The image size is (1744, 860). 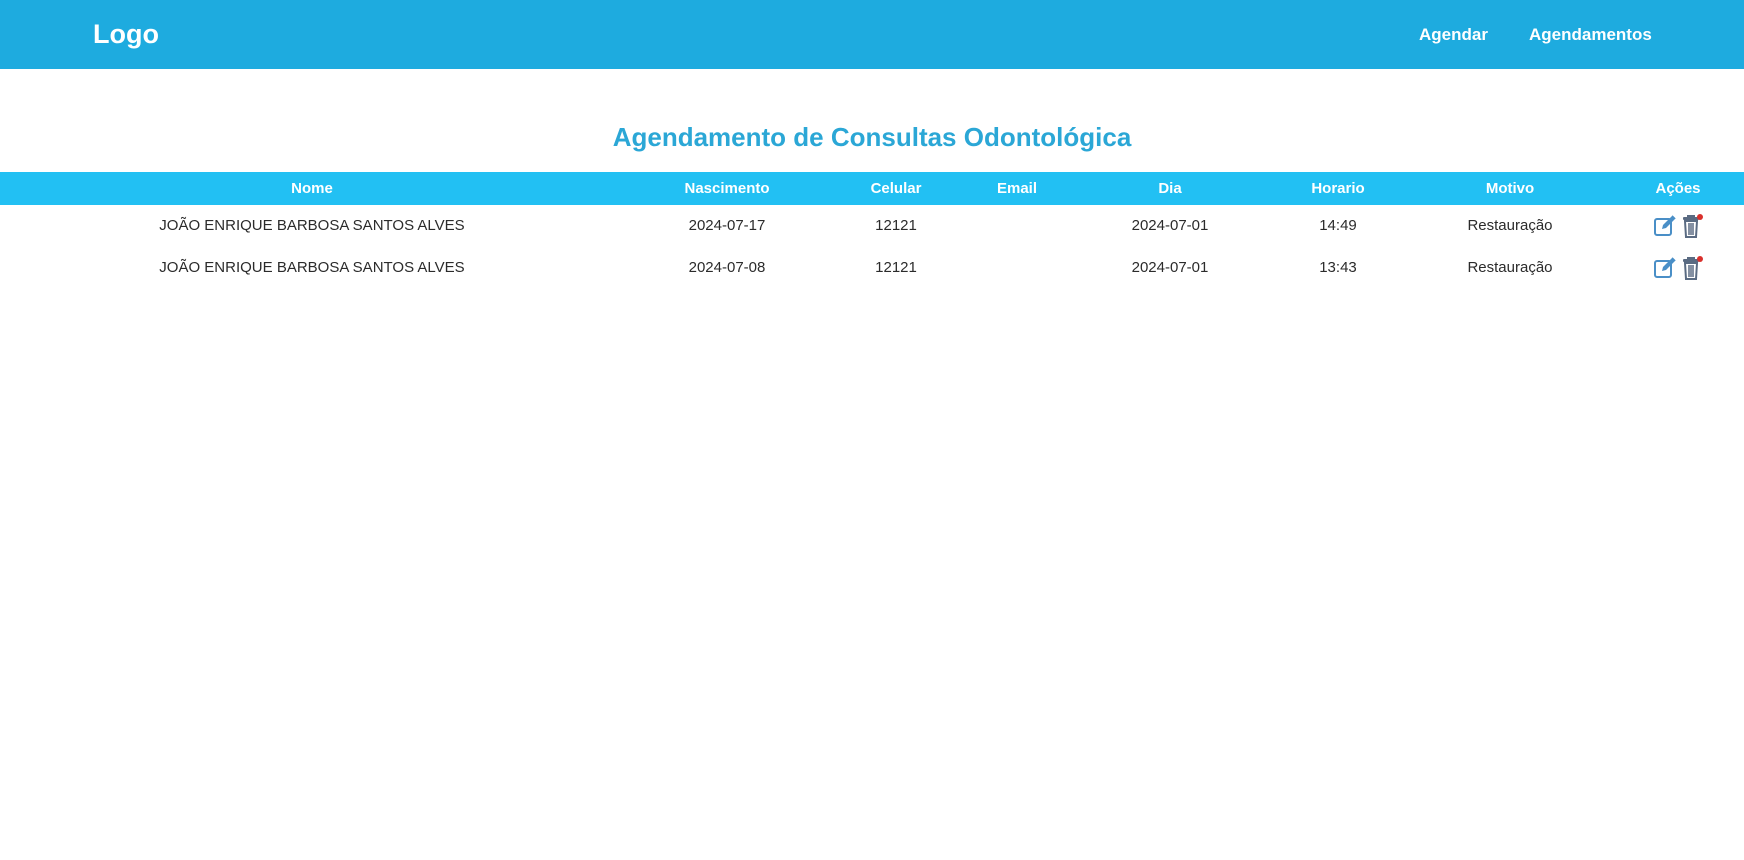 I want to click on cell-horario: 13:43, so click(x=1338, y=267).